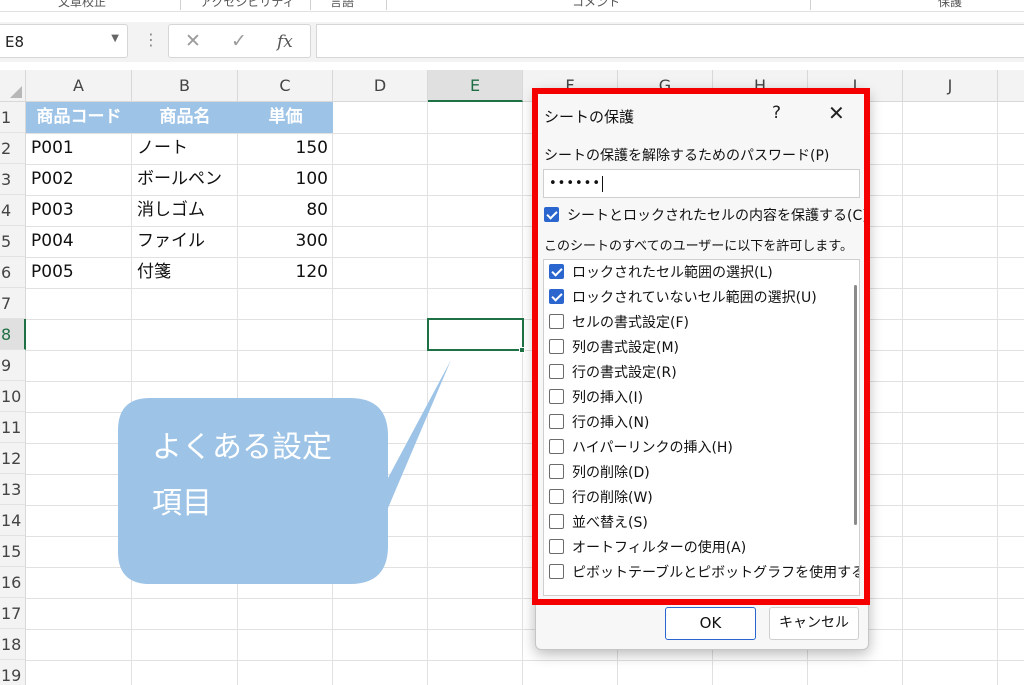 Image resolution: width=1024 pixels, height=685 pixels. What do you see at coordinates (855, 405) in the screenshot?
I see `list-scrollbar` at bounding box center [855, 405].